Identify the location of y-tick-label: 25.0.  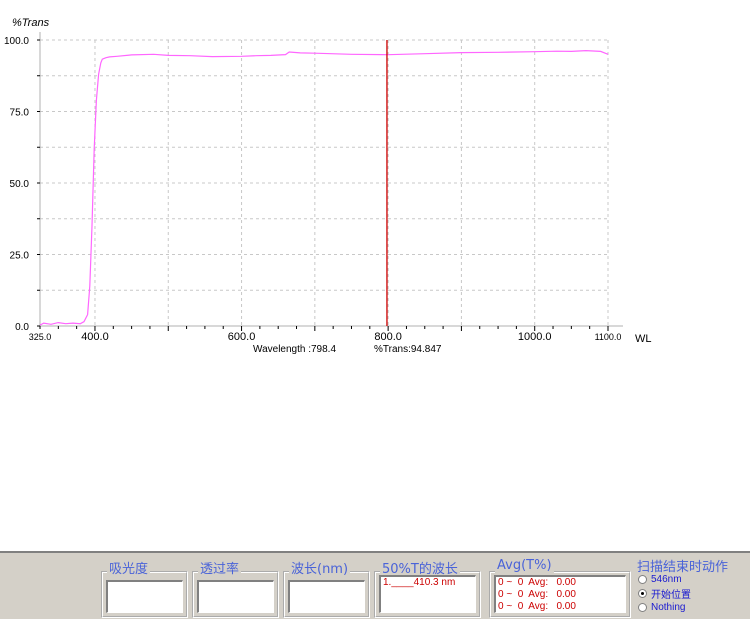
(20, 256).